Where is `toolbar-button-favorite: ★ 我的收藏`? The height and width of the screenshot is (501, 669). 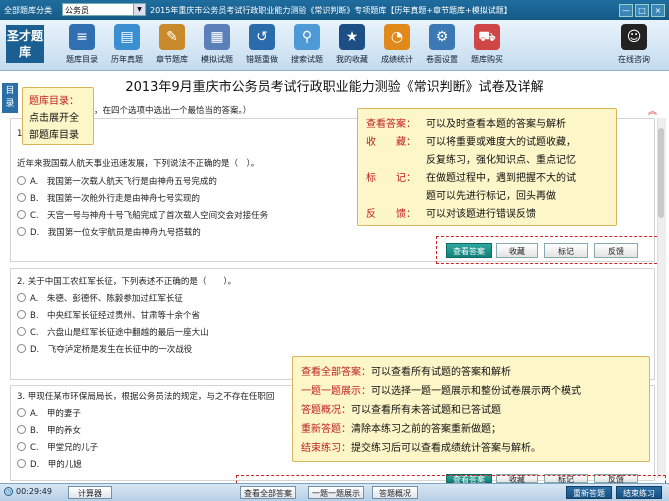 toolbar-button-favorite: ★ 我的收藏 is located at coordinates (352, 44).